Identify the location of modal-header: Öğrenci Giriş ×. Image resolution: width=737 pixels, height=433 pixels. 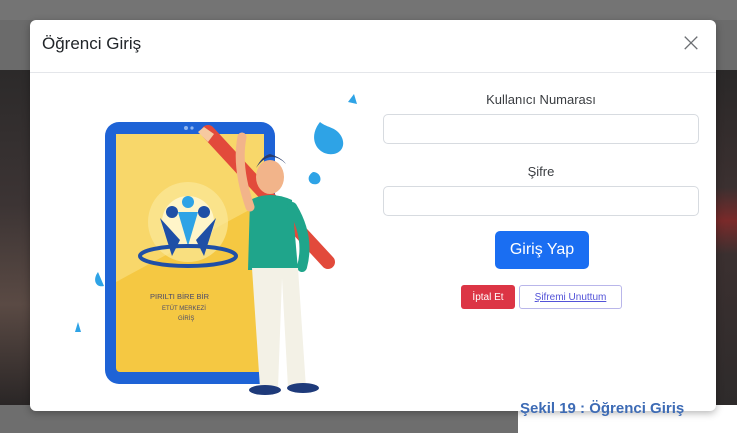
(373, 46).